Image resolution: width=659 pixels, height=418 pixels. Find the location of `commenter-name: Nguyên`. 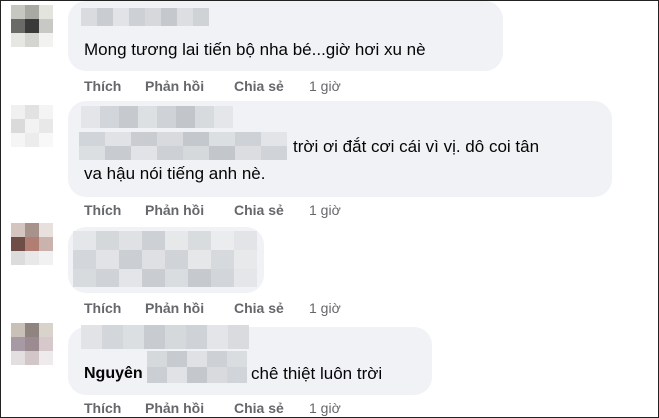

commenter-name: Nguyên is located at coordinates (113, 374).